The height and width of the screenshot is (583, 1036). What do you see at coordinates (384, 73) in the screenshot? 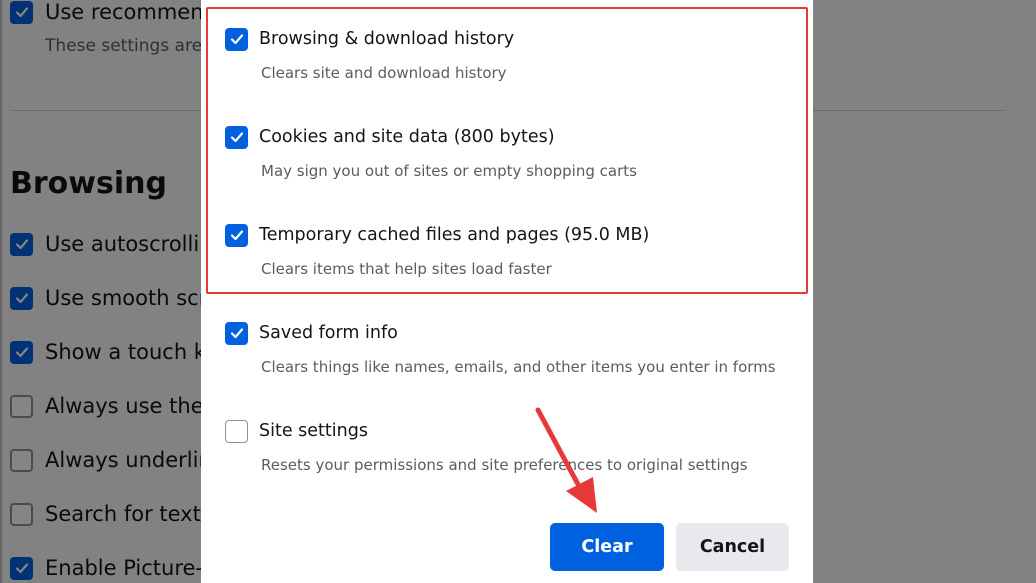
I see `option-description: Clears site and download history` at bounding box center [384, 73].